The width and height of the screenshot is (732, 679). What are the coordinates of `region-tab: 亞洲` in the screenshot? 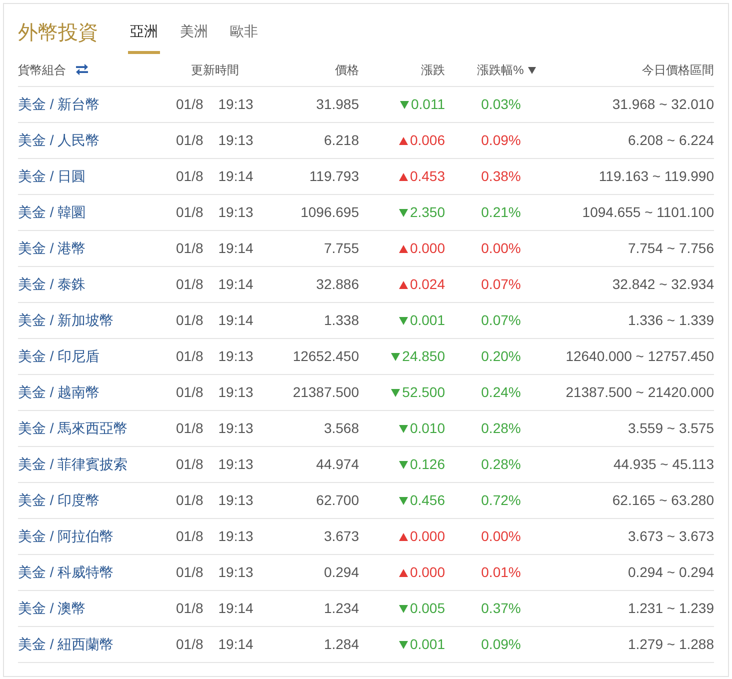 It's located at (144, 37).